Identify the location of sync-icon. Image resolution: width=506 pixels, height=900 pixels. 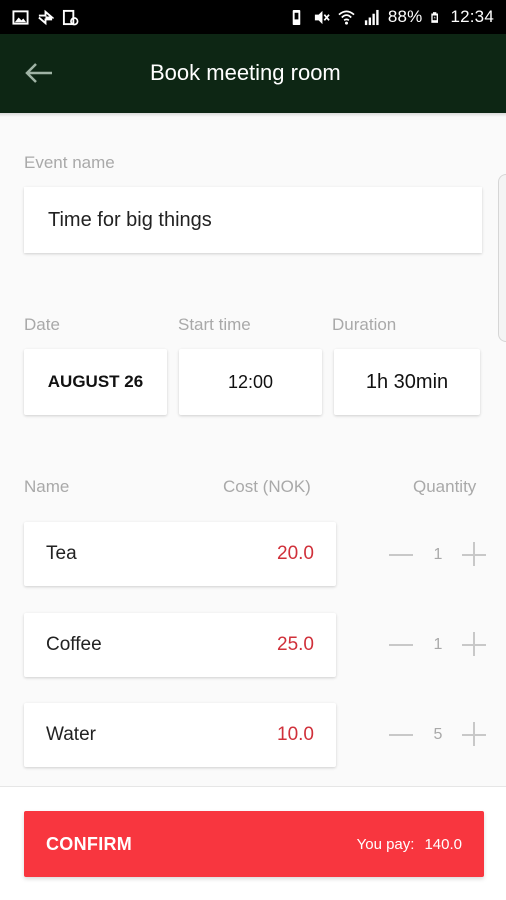
(46, 17).